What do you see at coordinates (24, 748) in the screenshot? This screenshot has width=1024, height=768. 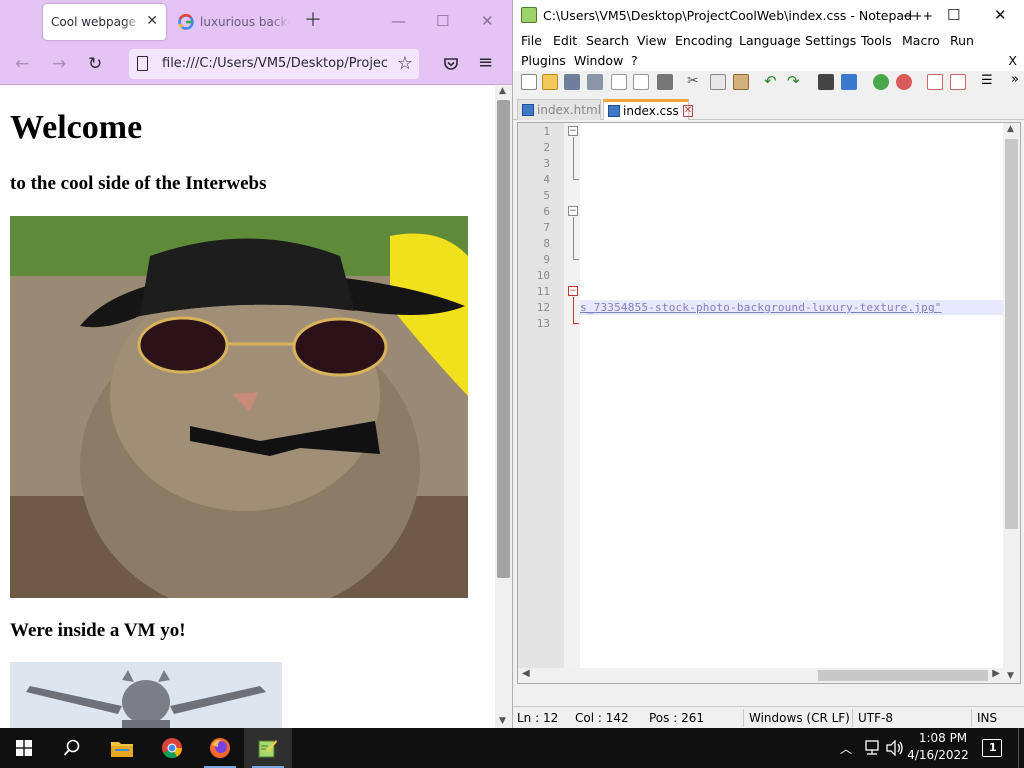 I see `start-button` at bounding box center [24, 748].